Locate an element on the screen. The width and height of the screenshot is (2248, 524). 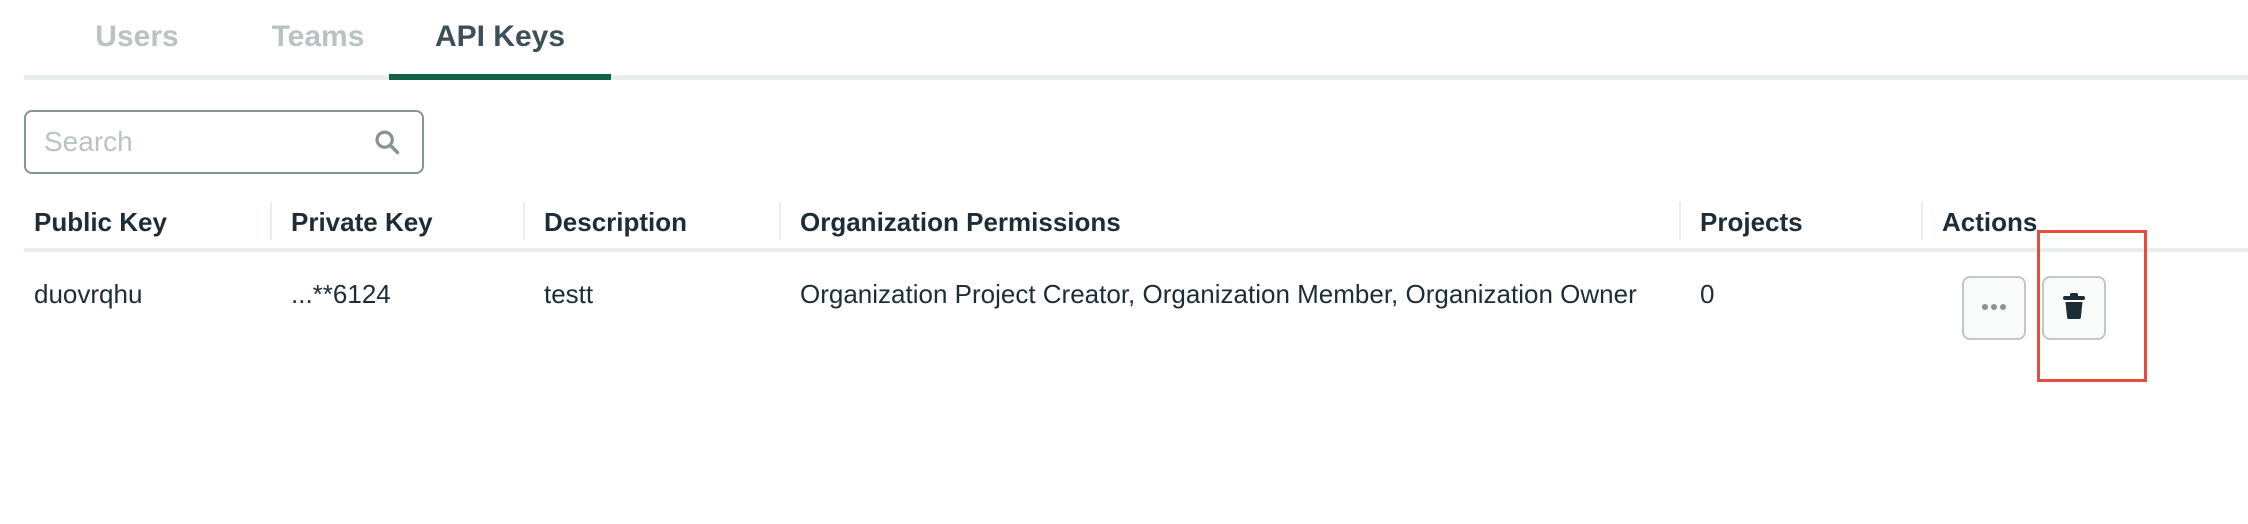
column-header-private-key: Private Key is located at coordinates (351, 222).